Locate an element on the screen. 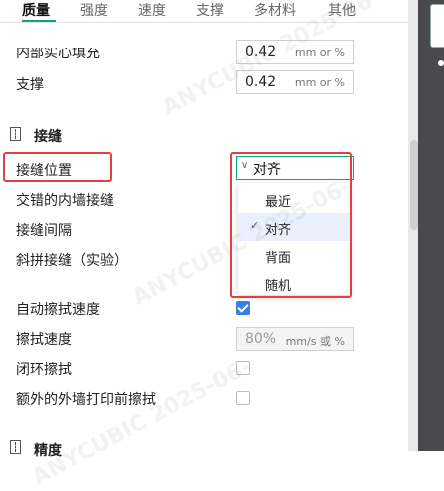  precision-section-icon is located at coordinates (15, 447).